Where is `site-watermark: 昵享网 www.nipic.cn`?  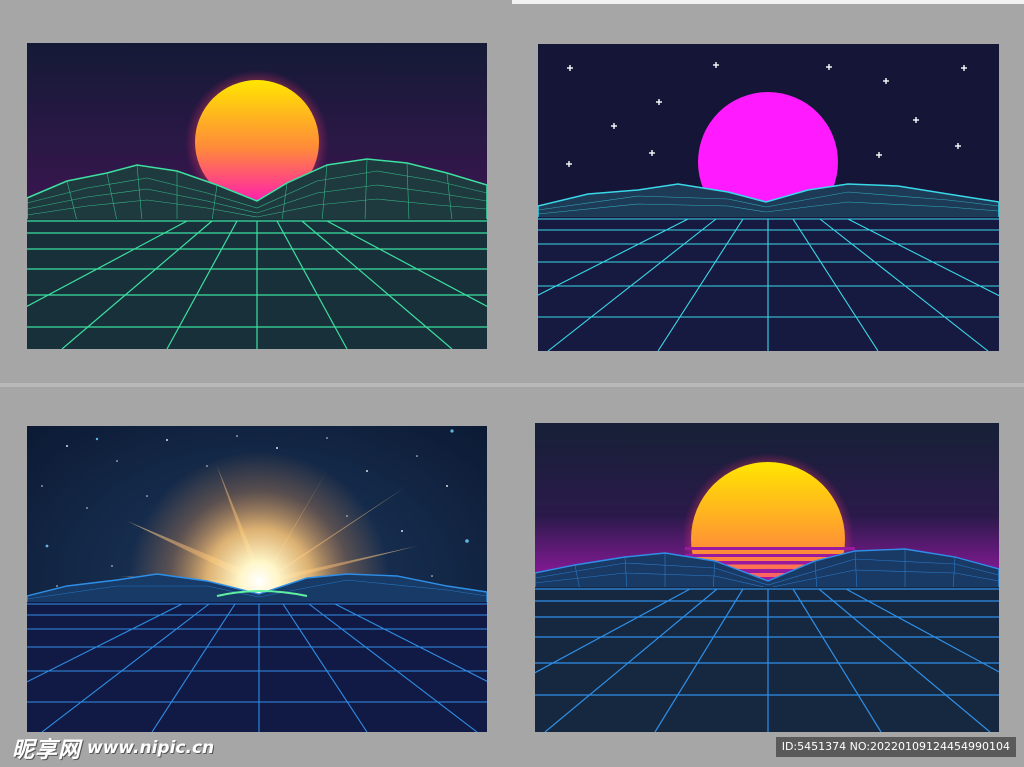
site-watermark: 昵享网 www.nipic.cn is located at coordinates (113, 748).